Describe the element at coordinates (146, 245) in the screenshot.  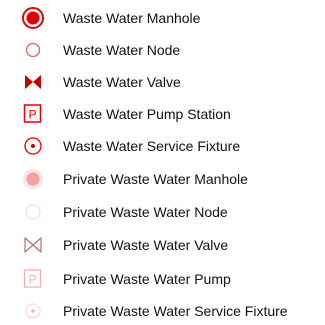
I see `legend-label: Private Waste Water Valve` at that location.